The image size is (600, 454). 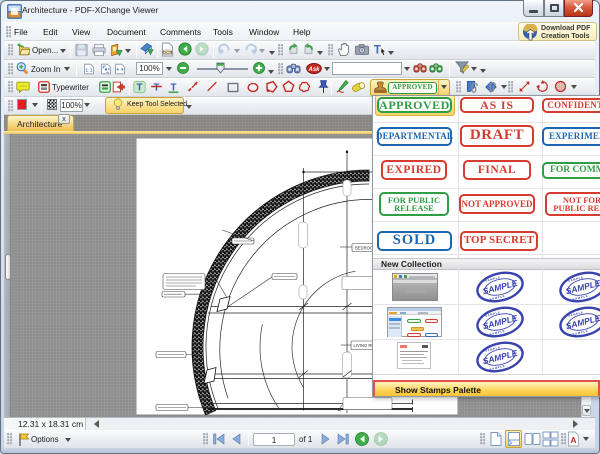 What do you see at coordinates (88, 71) in the screenshot?
I see `svg-text: 1:1` at bounding box center [88, 71].